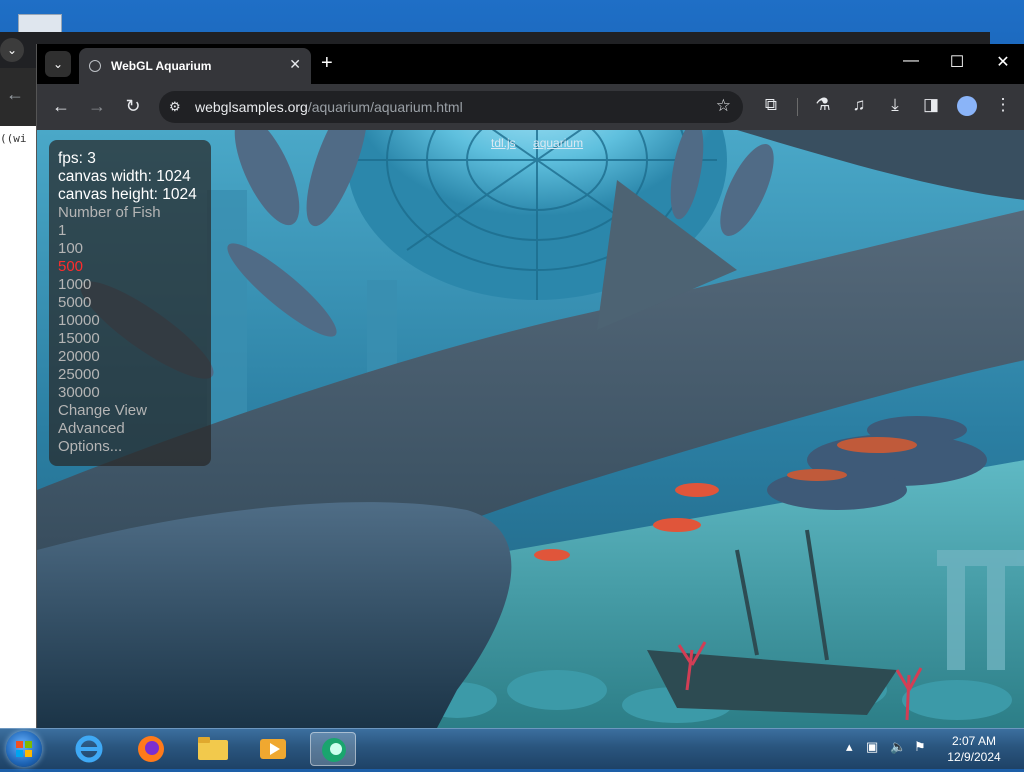  Describe the element at coordinates (15, 94) in the screenshot. I see `back-arrow-icon: ←` at that location.